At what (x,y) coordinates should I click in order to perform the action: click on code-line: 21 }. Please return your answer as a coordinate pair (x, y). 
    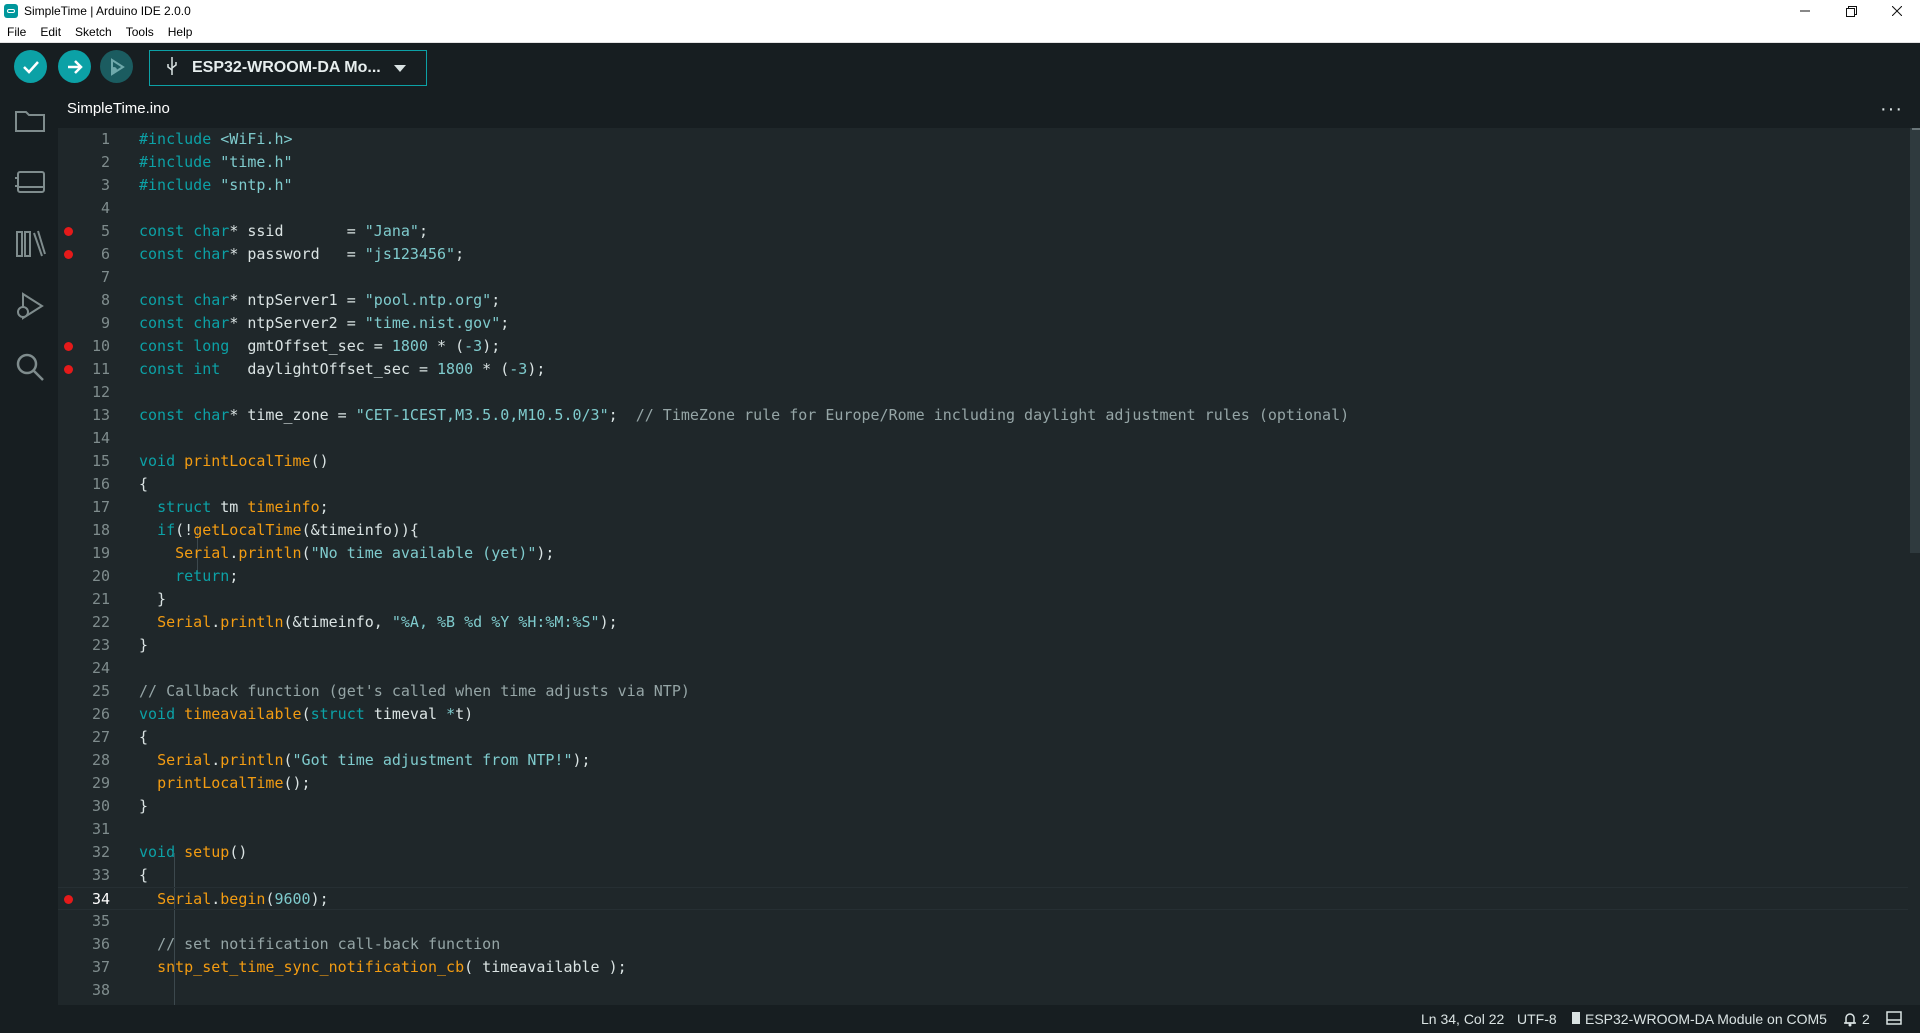
    Looking at the image, I should click on (983, 599).